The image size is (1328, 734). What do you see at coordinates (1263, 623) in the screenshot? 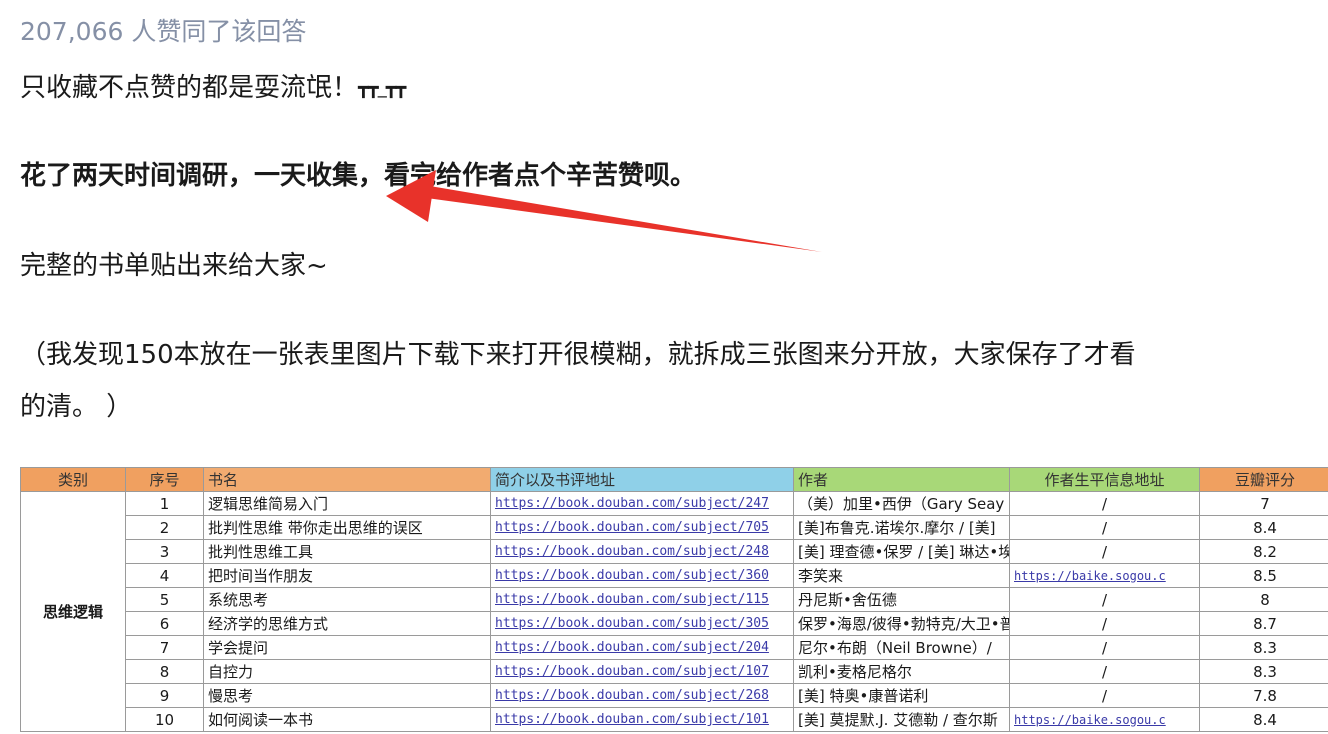
I see `douban-score: 8.7` at bounding box center [1263, 623].